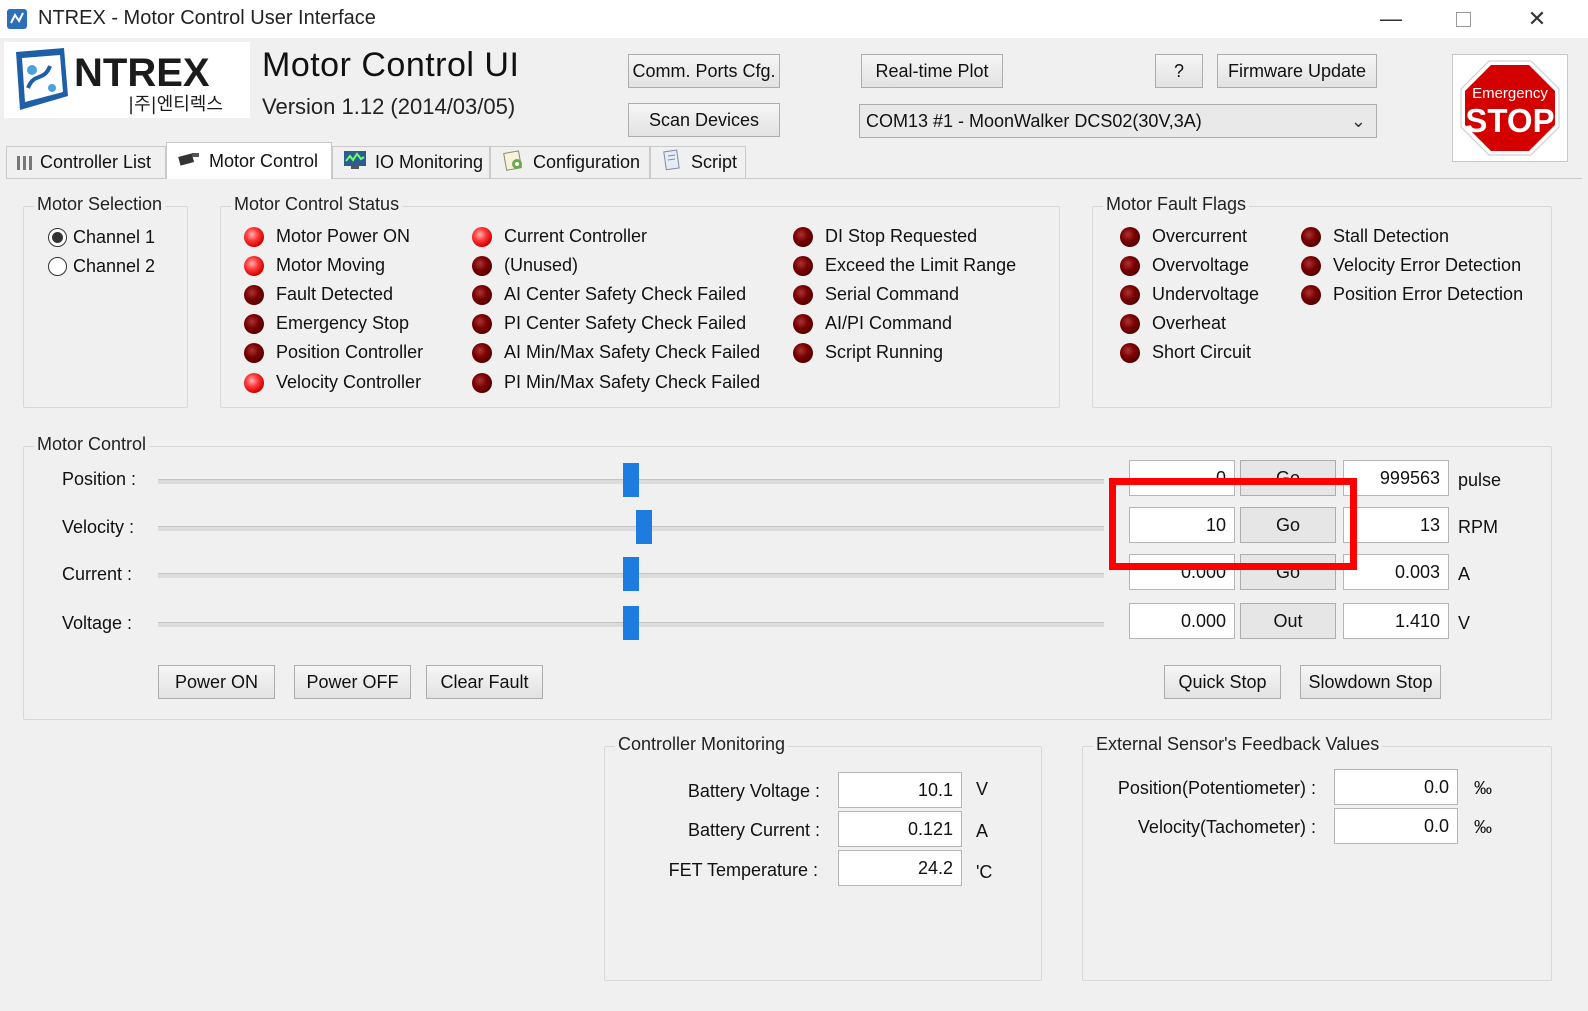 The width and height of the screenshot is (1588, 1011). Describe the element at coordinates (609, 323) in the screenshot. I see `status-pi-center-safety: PI Center Safety Check Failed` at that location.